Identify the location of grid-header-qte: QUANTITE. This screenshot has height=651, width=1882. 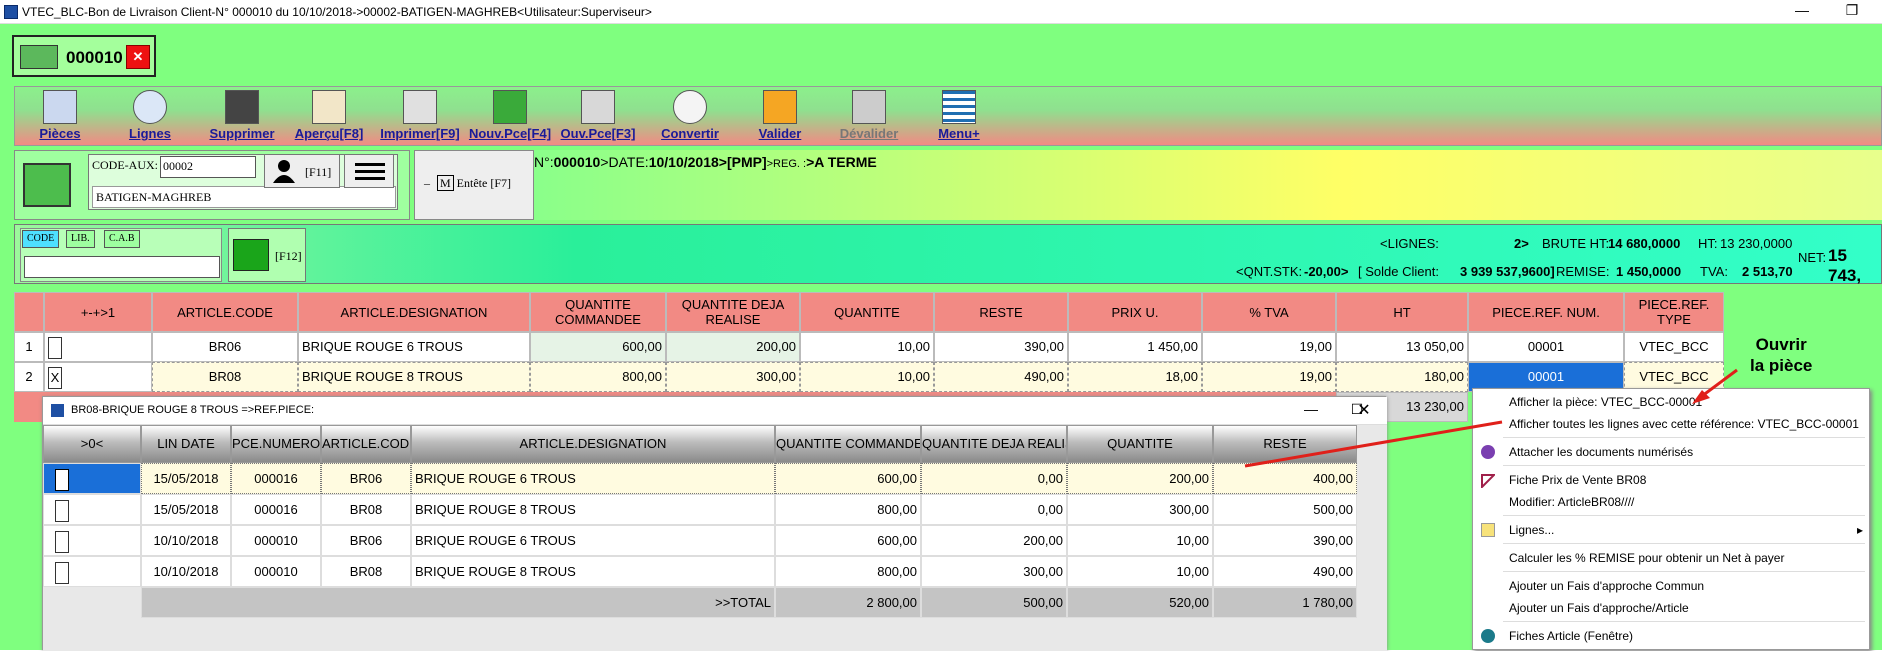
(867, 312).